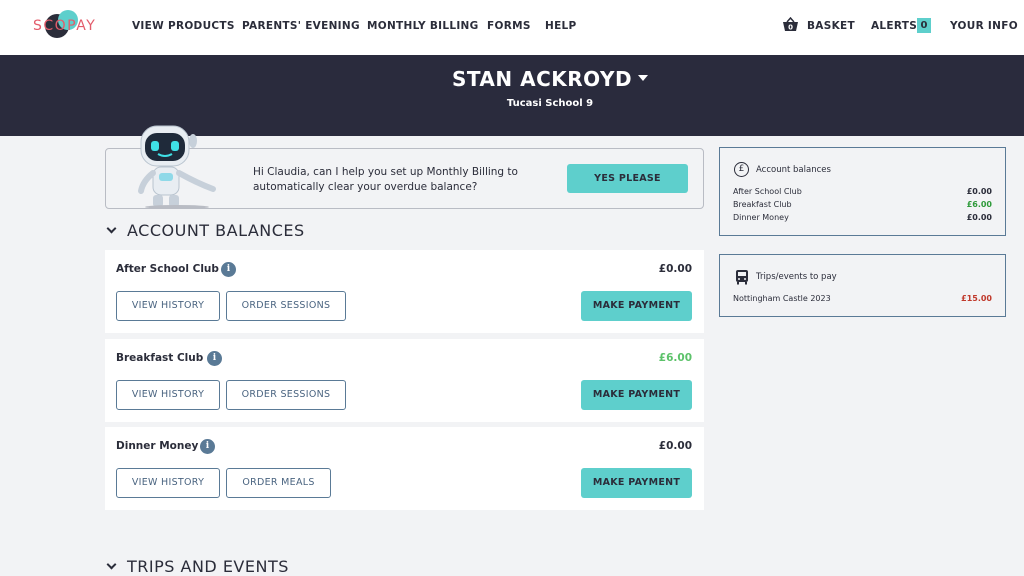  Describe the element at coordinates (509, 26) in the screenshot. I see `nav-forms: FORMS` at that location.